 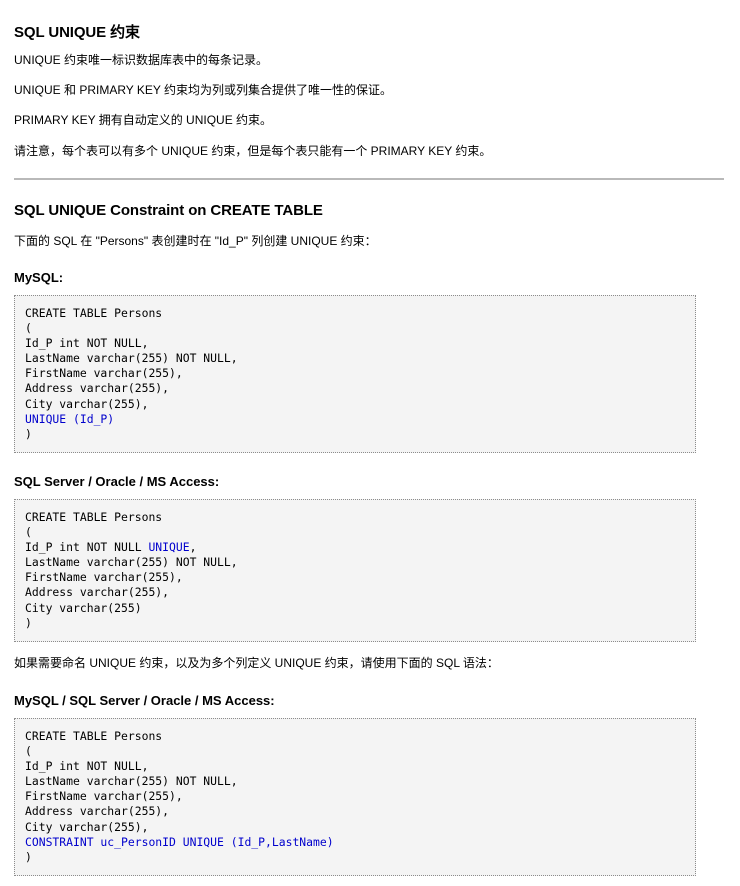 I want to click on section-title-unique: SQL UNIQUE 约束, so click(x=77, y=32).